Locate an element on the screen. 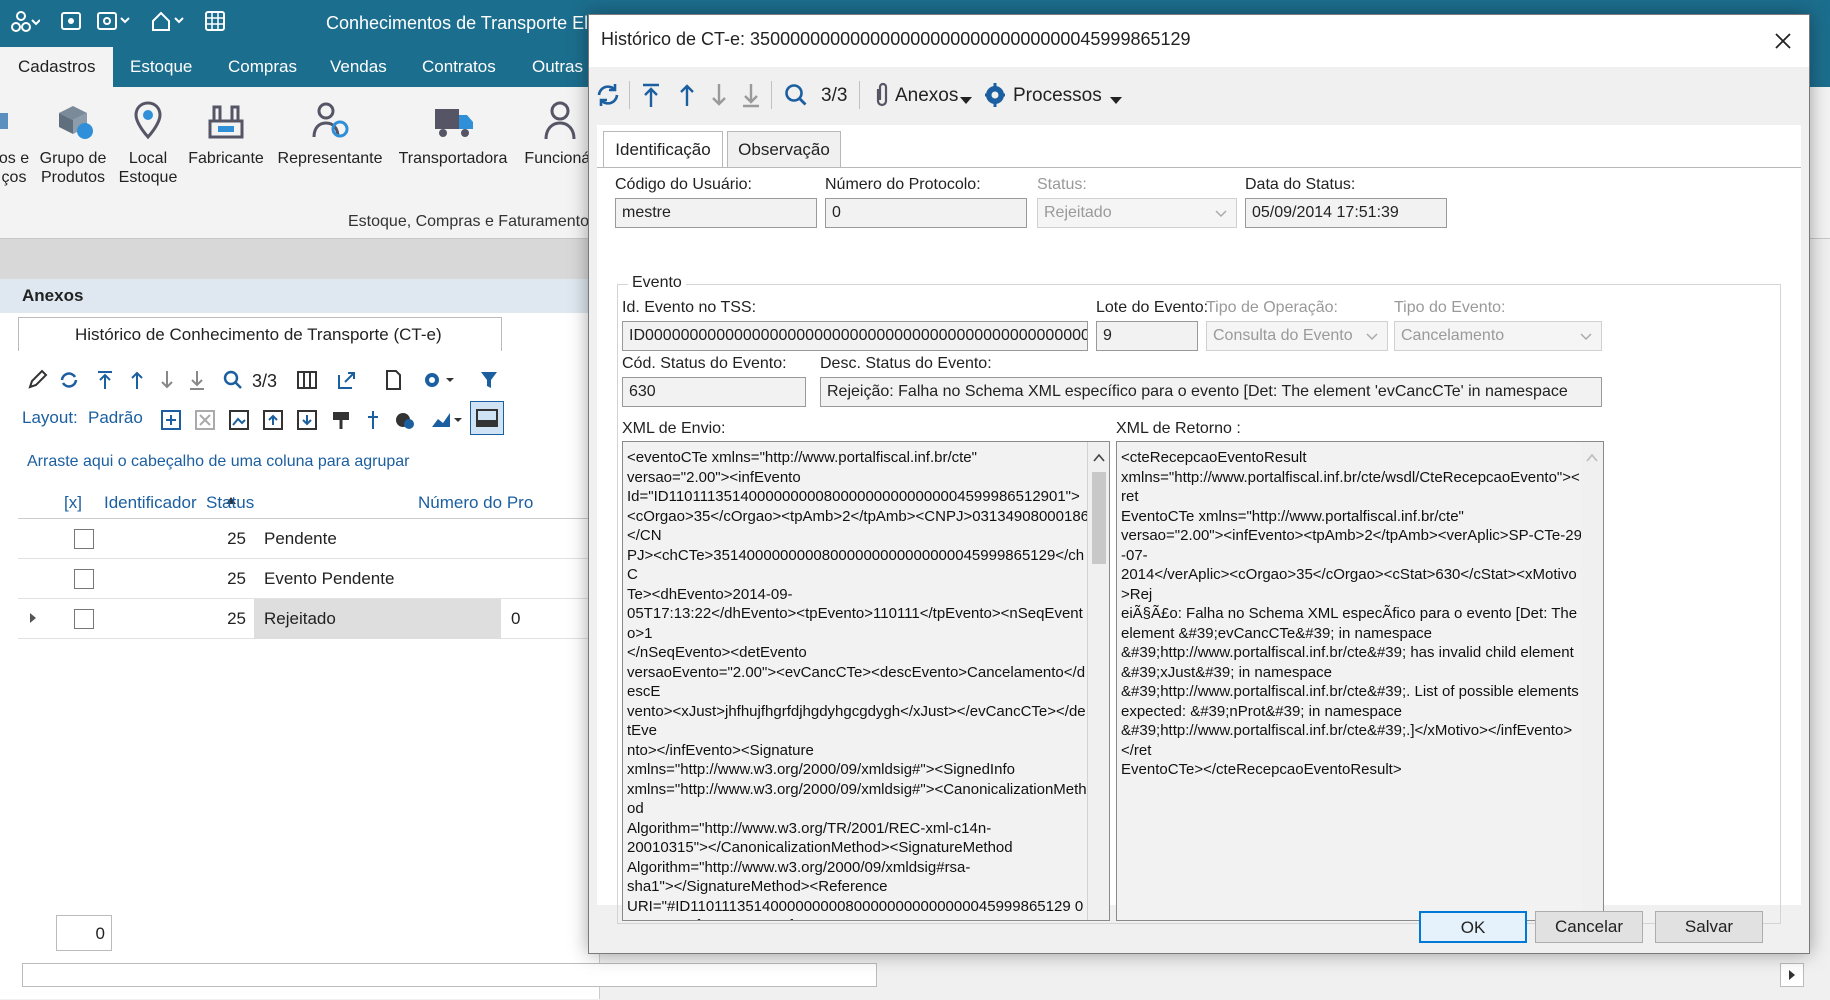 The image size is (1830, 1000). move-bottom-icon is located at coordinates (307, 420).